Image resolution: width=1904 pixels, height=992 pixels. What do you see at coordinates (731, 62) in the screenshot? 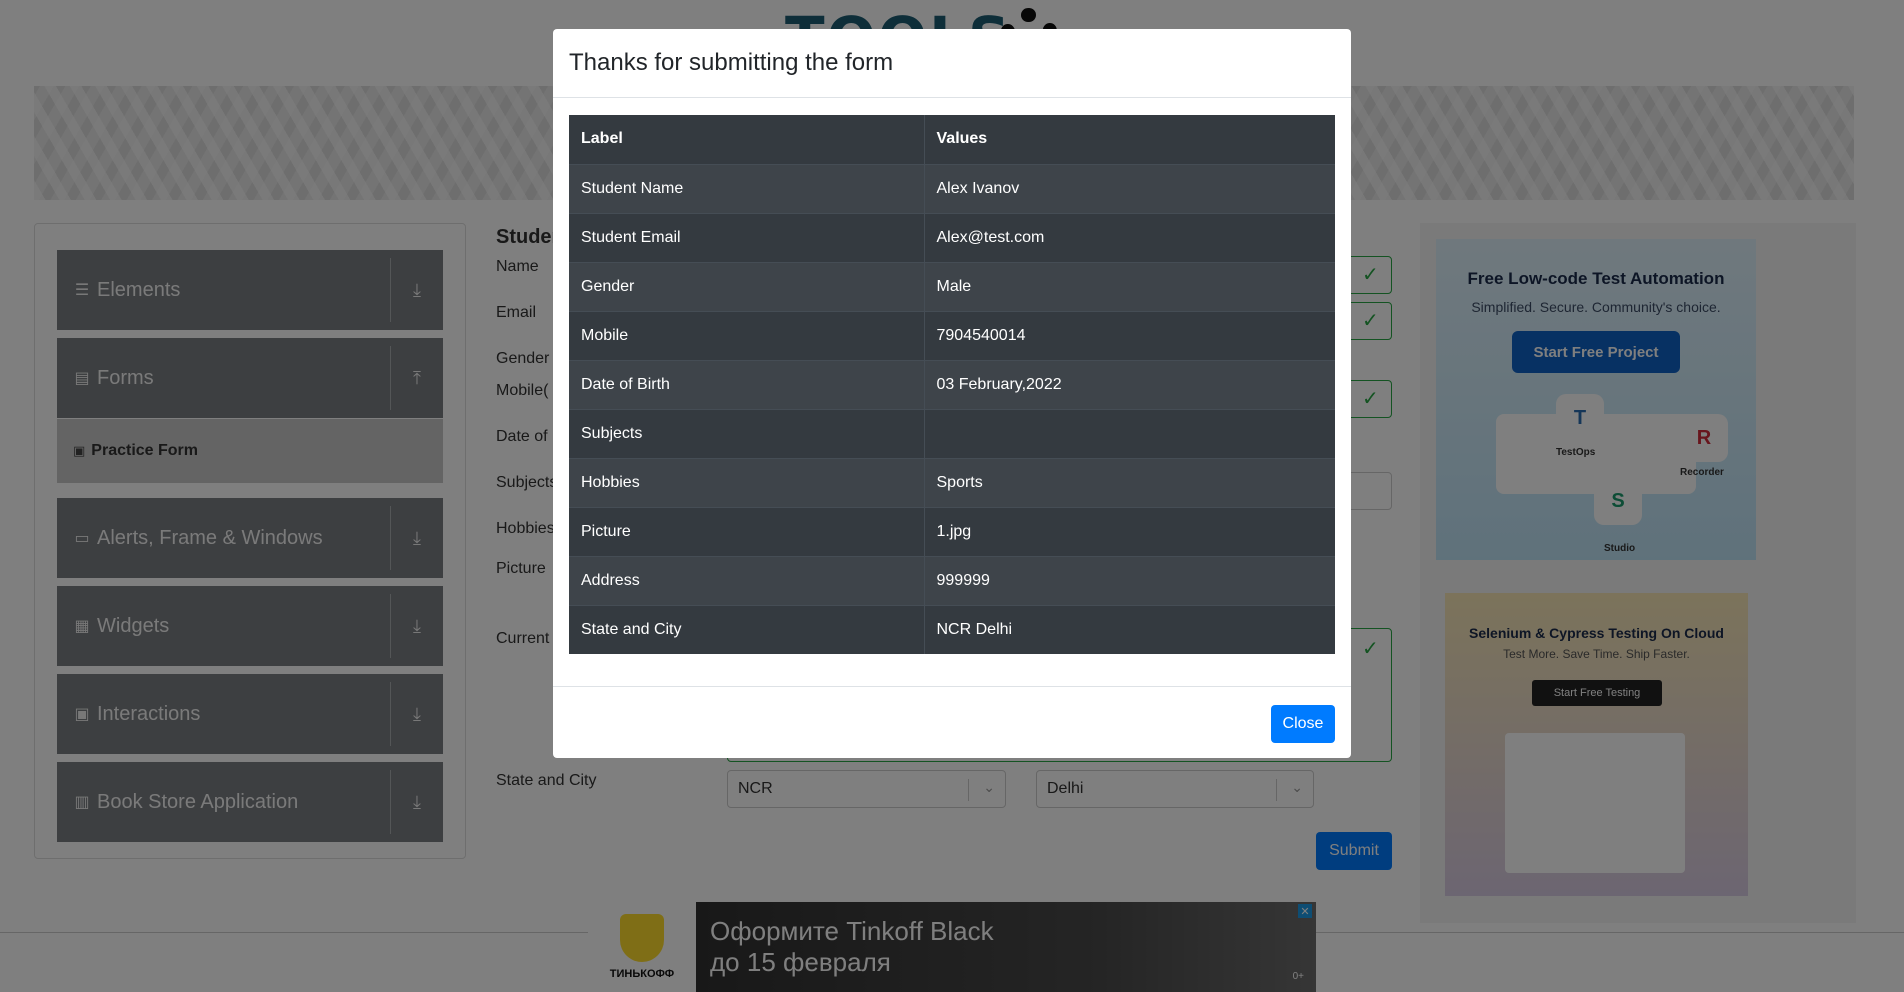
I see `modal-title: Thanks for submitting the form` at bounding box center [731, 62].